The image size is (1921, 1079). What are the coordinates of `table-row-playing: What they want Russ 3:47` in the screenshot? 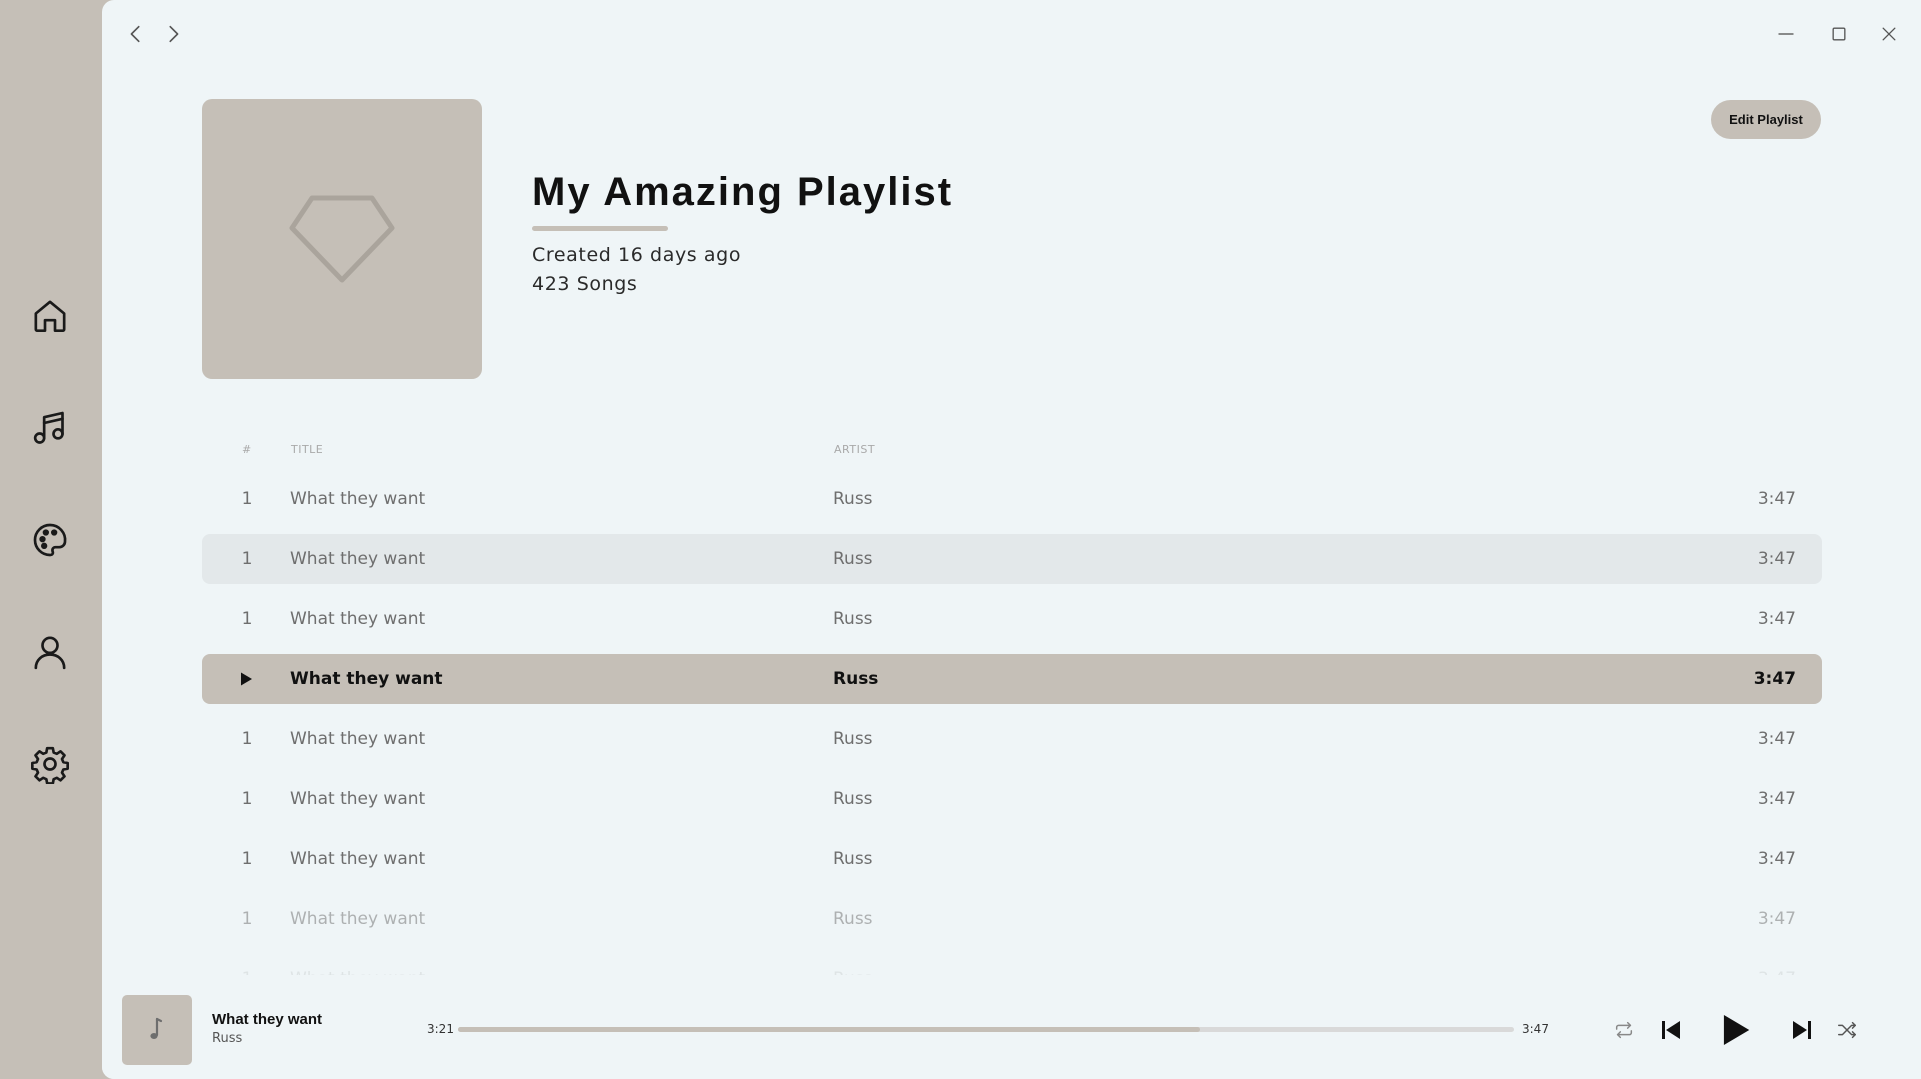 It's located at (1012, 679).